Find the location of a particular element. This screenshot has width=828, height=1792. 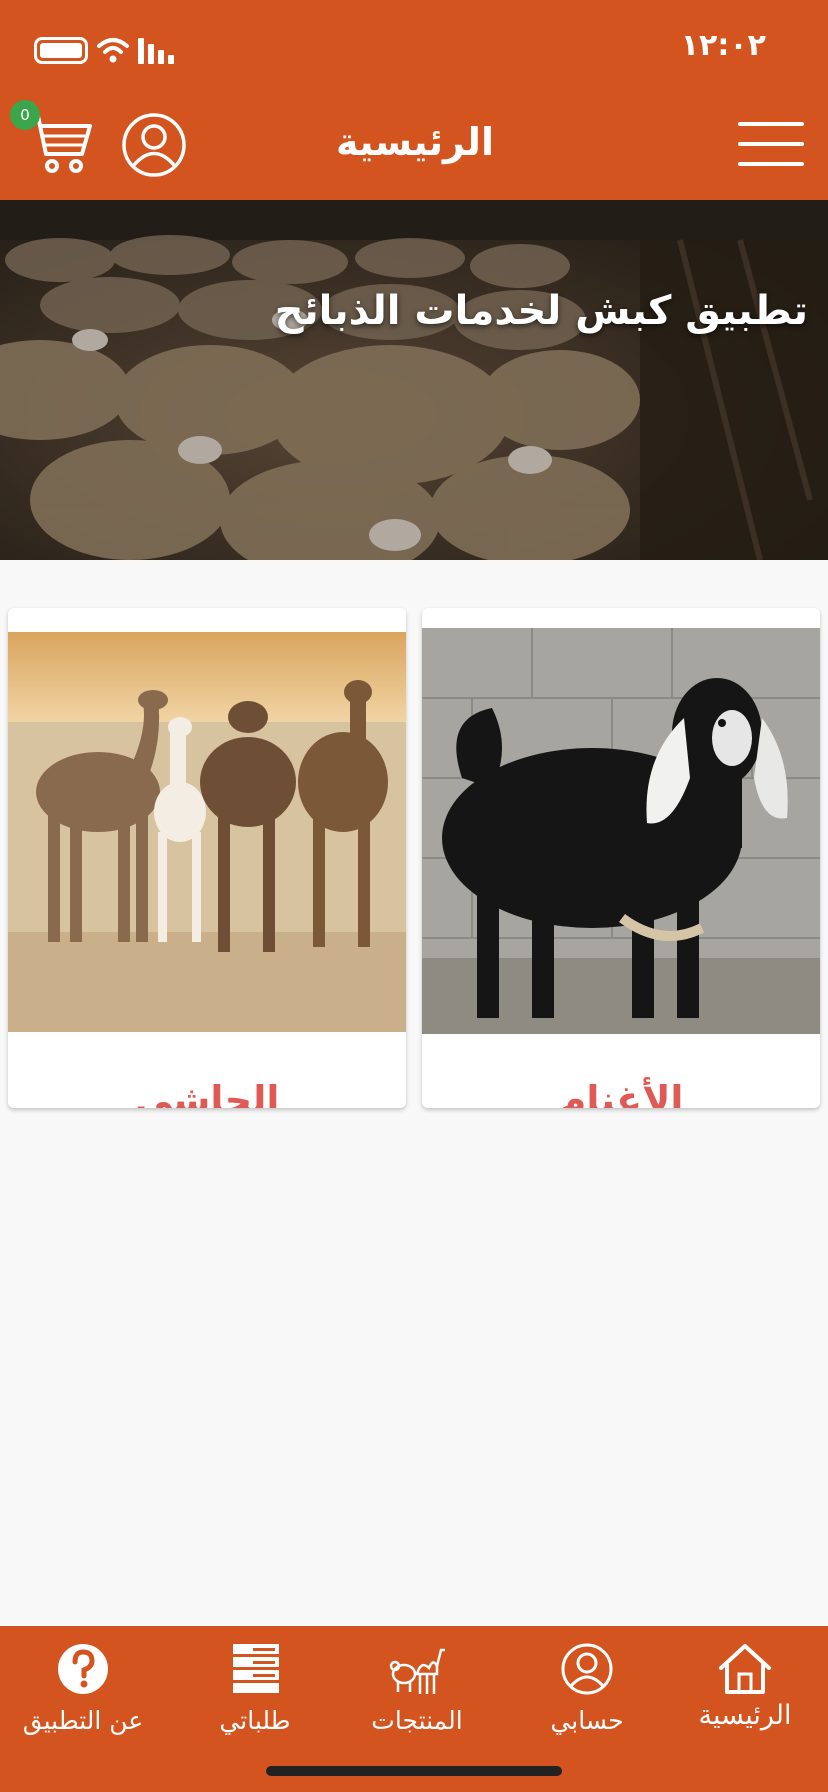

hero-title: تطبيق كبش لخدمات الذبائح is located at coordinates (541, 311).